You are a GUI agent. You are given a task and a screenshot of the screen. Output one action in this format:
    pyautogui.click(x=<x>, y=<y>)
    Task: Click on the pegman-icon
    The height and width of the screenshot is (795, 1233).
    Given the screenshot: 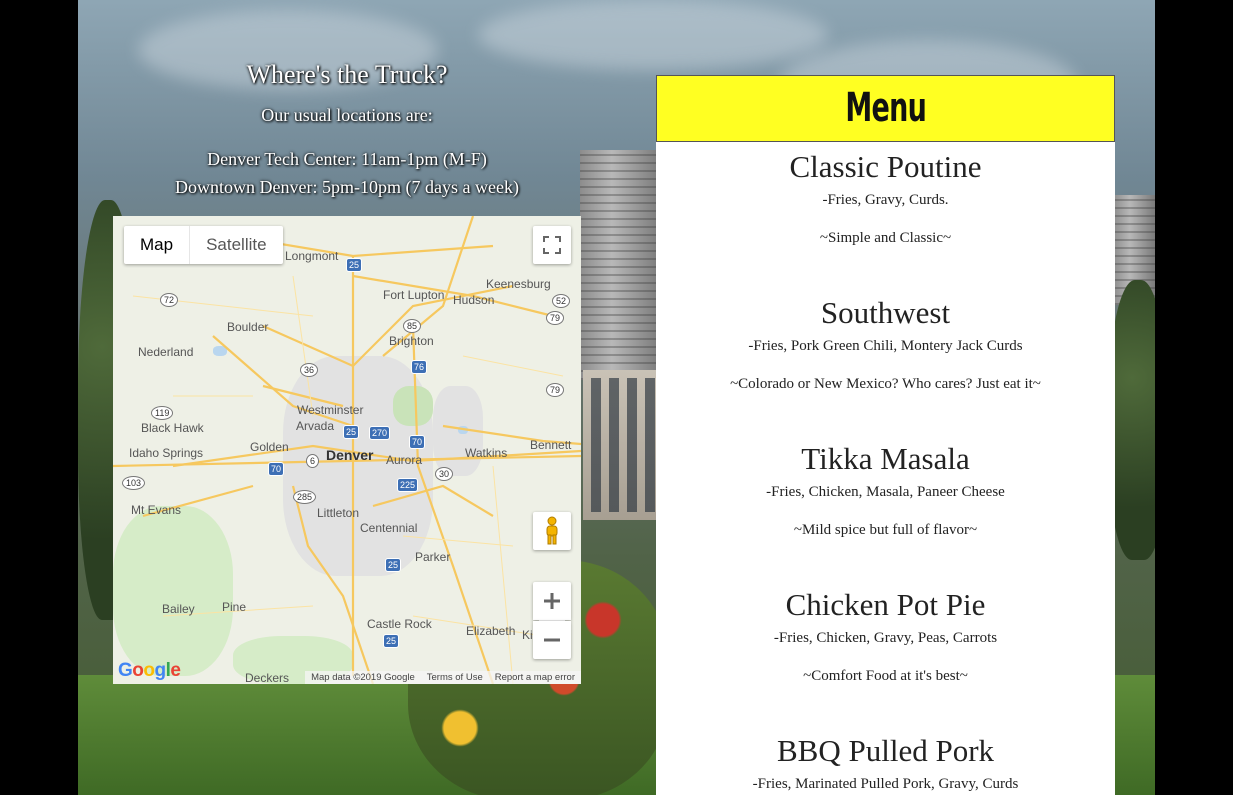 What is the action you would take?
    pyautogui.click(x=552, y=530)
    